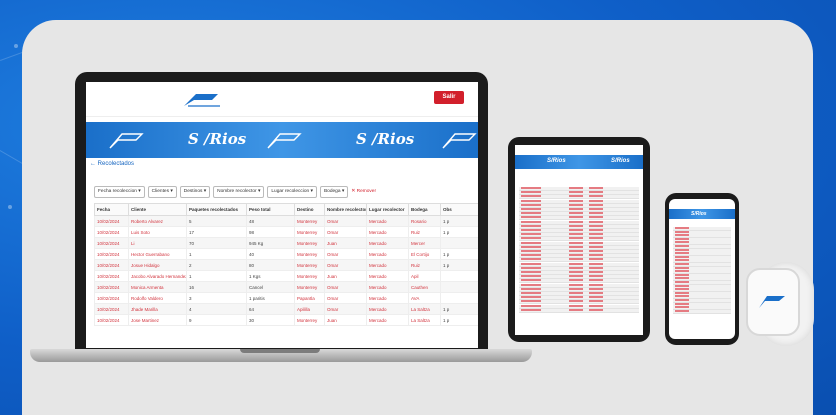 This screenshot has width=836, height=415. Describe the element at coordinates (157, 276) in the screenshot. I see `table-cell: Jacobo Alvarado Hernandez` at that location.